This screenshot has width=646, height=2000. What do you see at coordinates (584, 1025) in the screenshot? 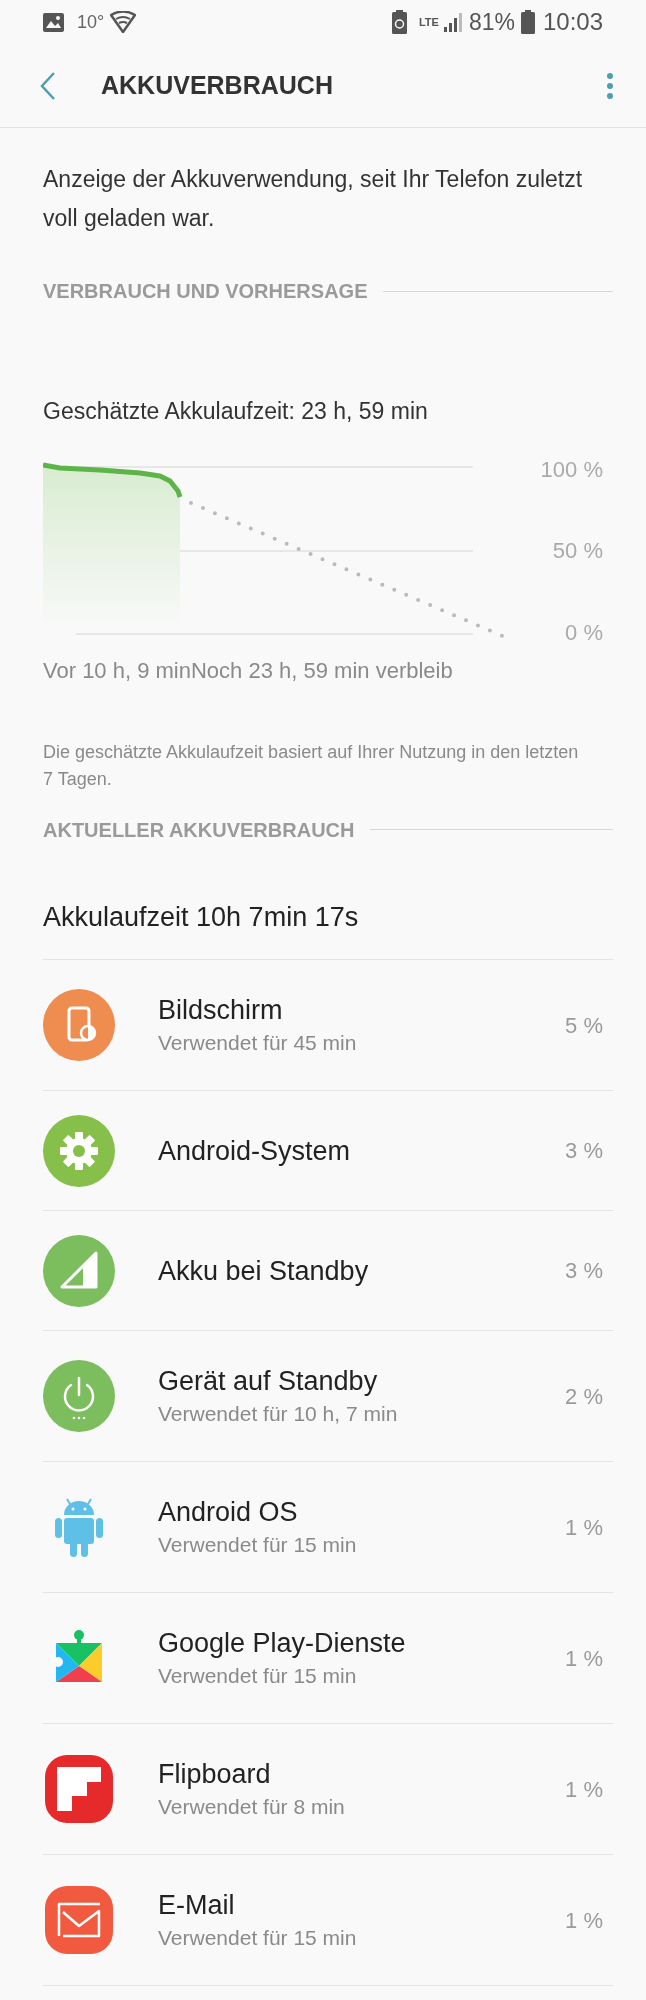
I see `usage-percent: 5 %` at bounding box center [584, 1025].